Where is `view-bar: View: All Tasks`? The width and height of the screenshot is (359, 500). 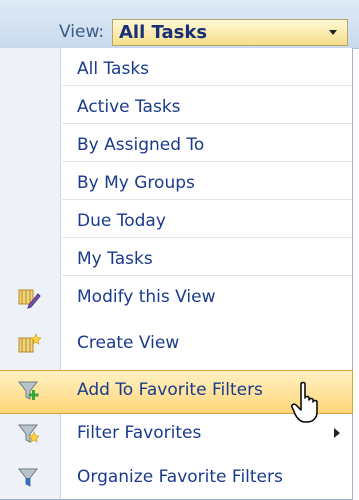 view-bar: View: All Tasks is located at coordinates (179, 24).